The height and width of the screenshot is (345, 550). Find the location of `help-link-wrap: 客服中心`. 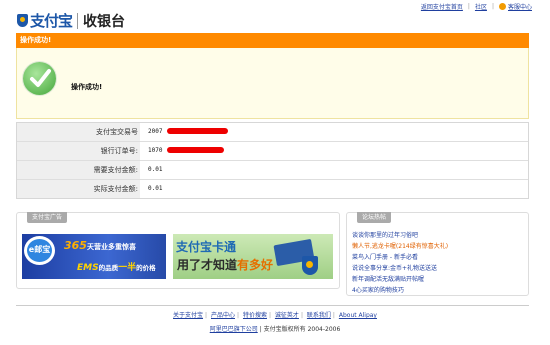

help-link-wrap: 客服中心 is located at coordinates (515, 6).